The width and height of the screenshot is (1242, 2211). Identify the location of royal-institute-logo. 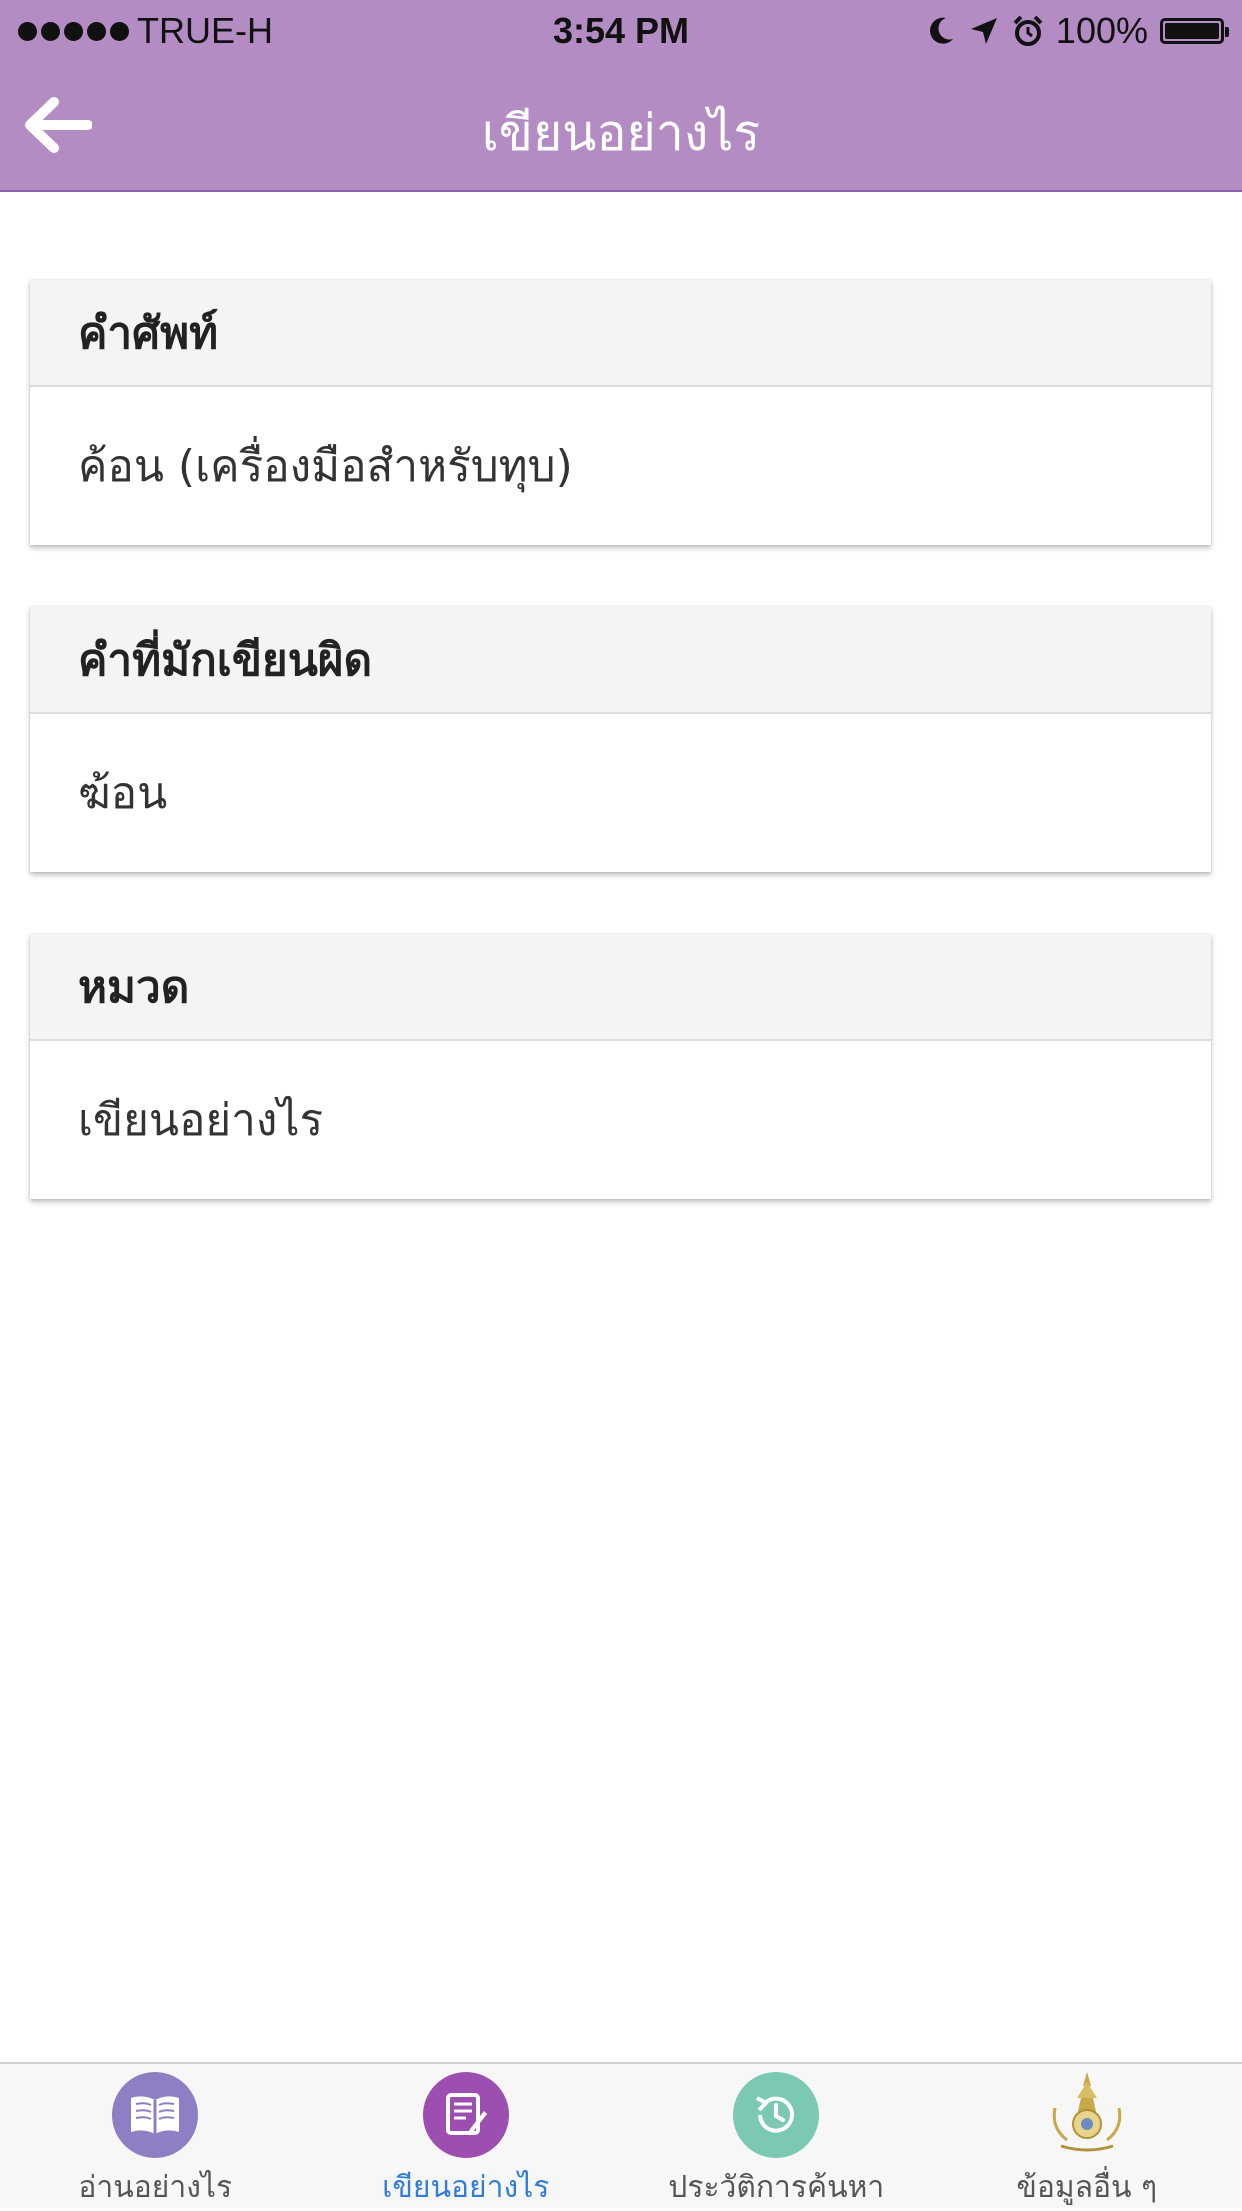
(1087, 2114).